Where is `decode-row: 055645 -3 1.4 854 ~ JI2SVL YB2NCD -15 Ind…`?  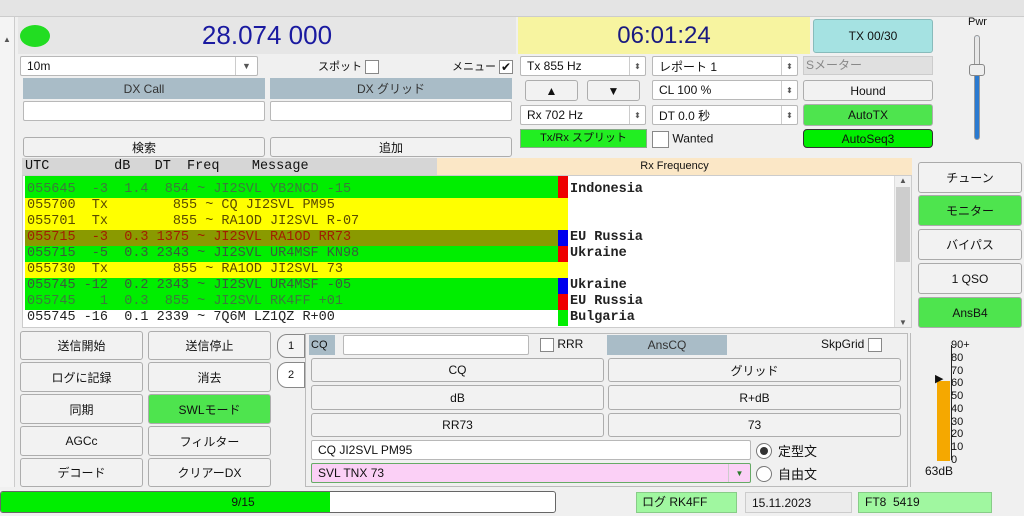 decode-row: 055645 -3 1.4 854 ~ JI2SVL YB2NCD -15 Ind… is located at coordinates (460, 190).